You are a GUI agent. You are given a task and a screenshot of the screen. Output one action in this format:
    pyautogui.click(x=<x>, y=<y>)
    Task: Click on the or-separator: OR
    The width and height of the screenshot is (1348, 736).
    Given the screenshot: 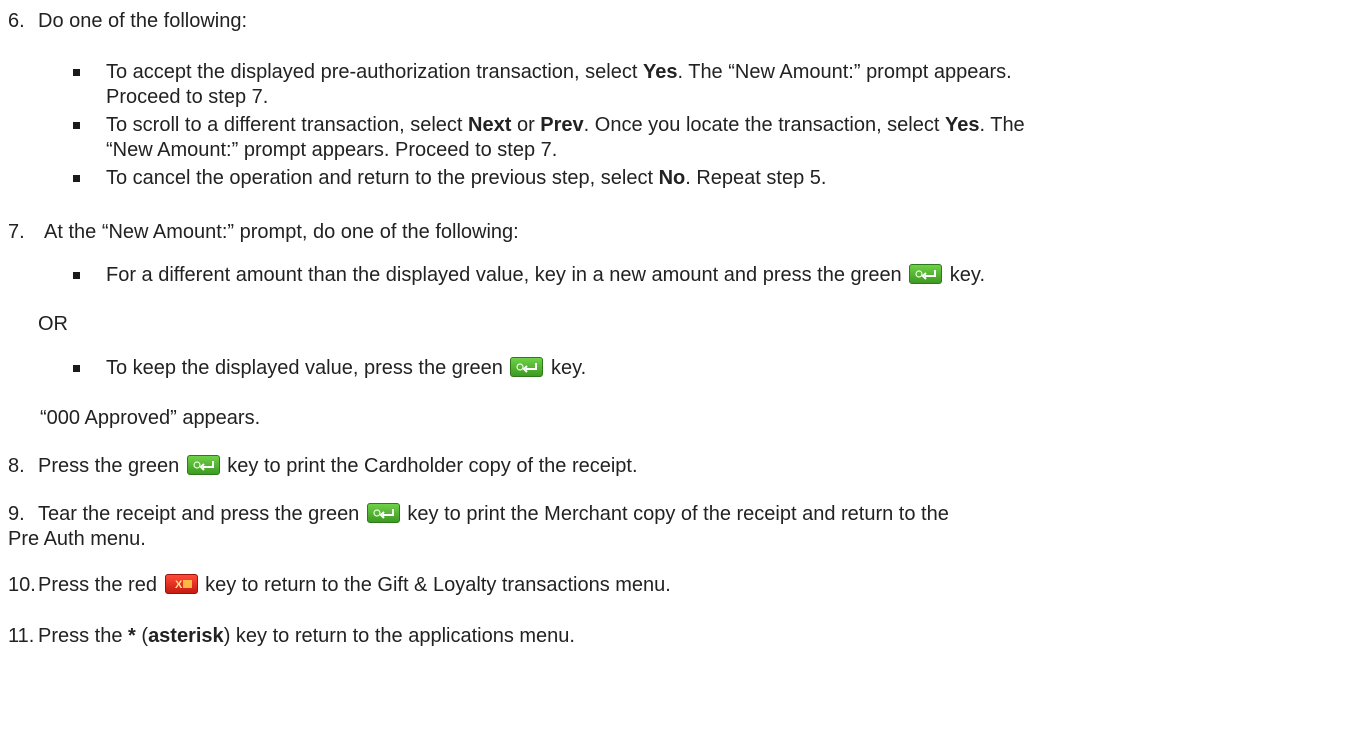 What is the action you would take?
    pyautogui.click(x=53, y=324)
    